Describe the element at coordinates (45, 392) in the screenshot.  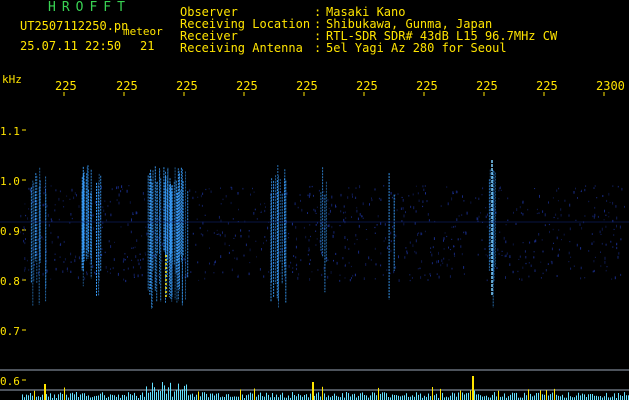
I see `signal-peak` at that location.